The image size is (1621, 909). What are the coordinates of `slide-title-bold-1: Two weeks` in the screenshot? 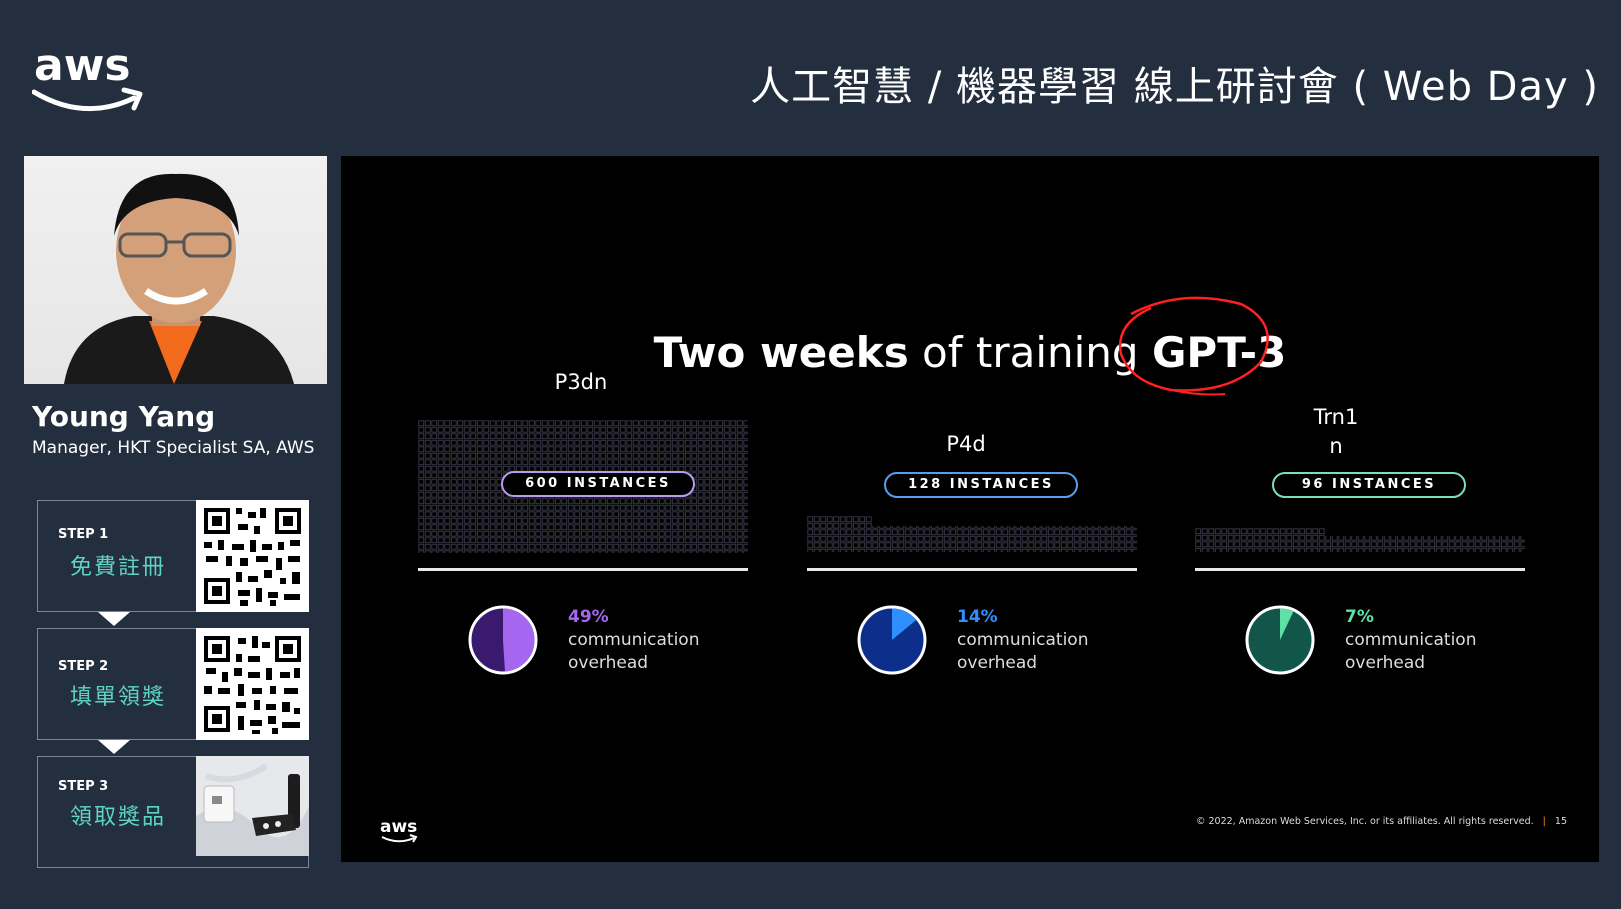 It's located at (781, 352).